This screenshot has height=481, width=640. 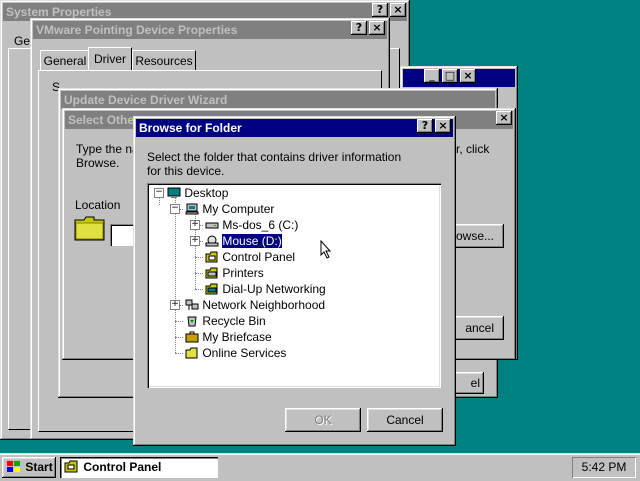 What do you see at coordinates (192, 321) in the screenshot?
I see `recycle-bin-icon` at bounding box center [192, 321].